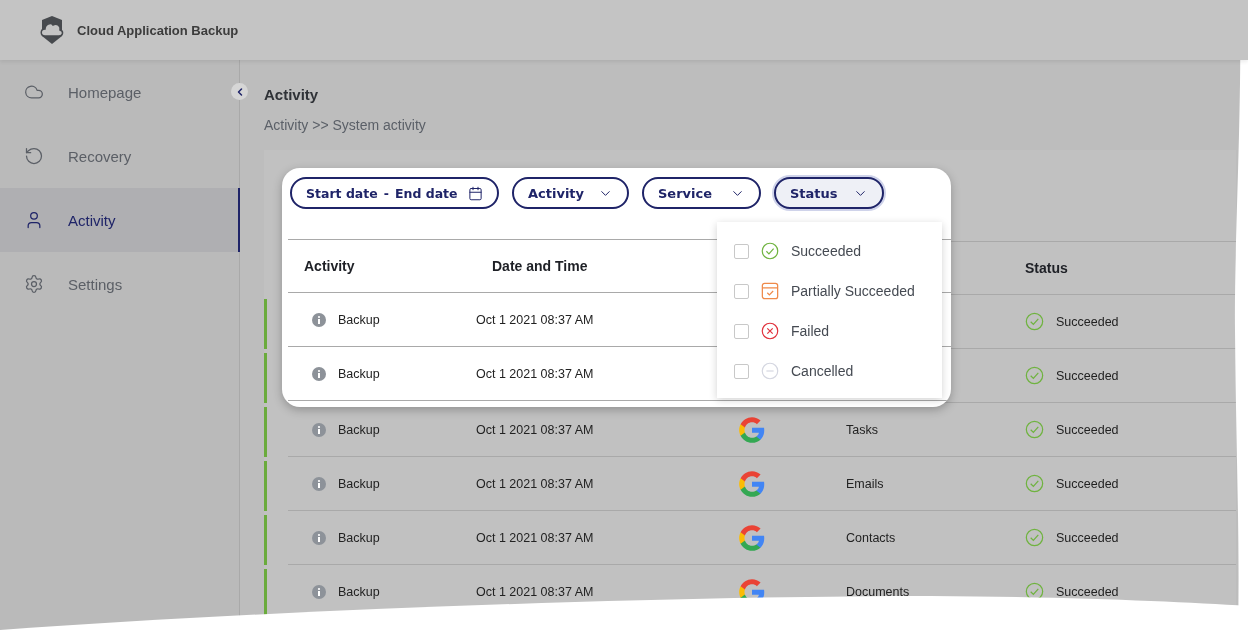 This screenshot has width=1248, height=633. Describe the element at coordinates (871, 537) in the screenshot. I see `item-name-cell: Contacts` at that location.